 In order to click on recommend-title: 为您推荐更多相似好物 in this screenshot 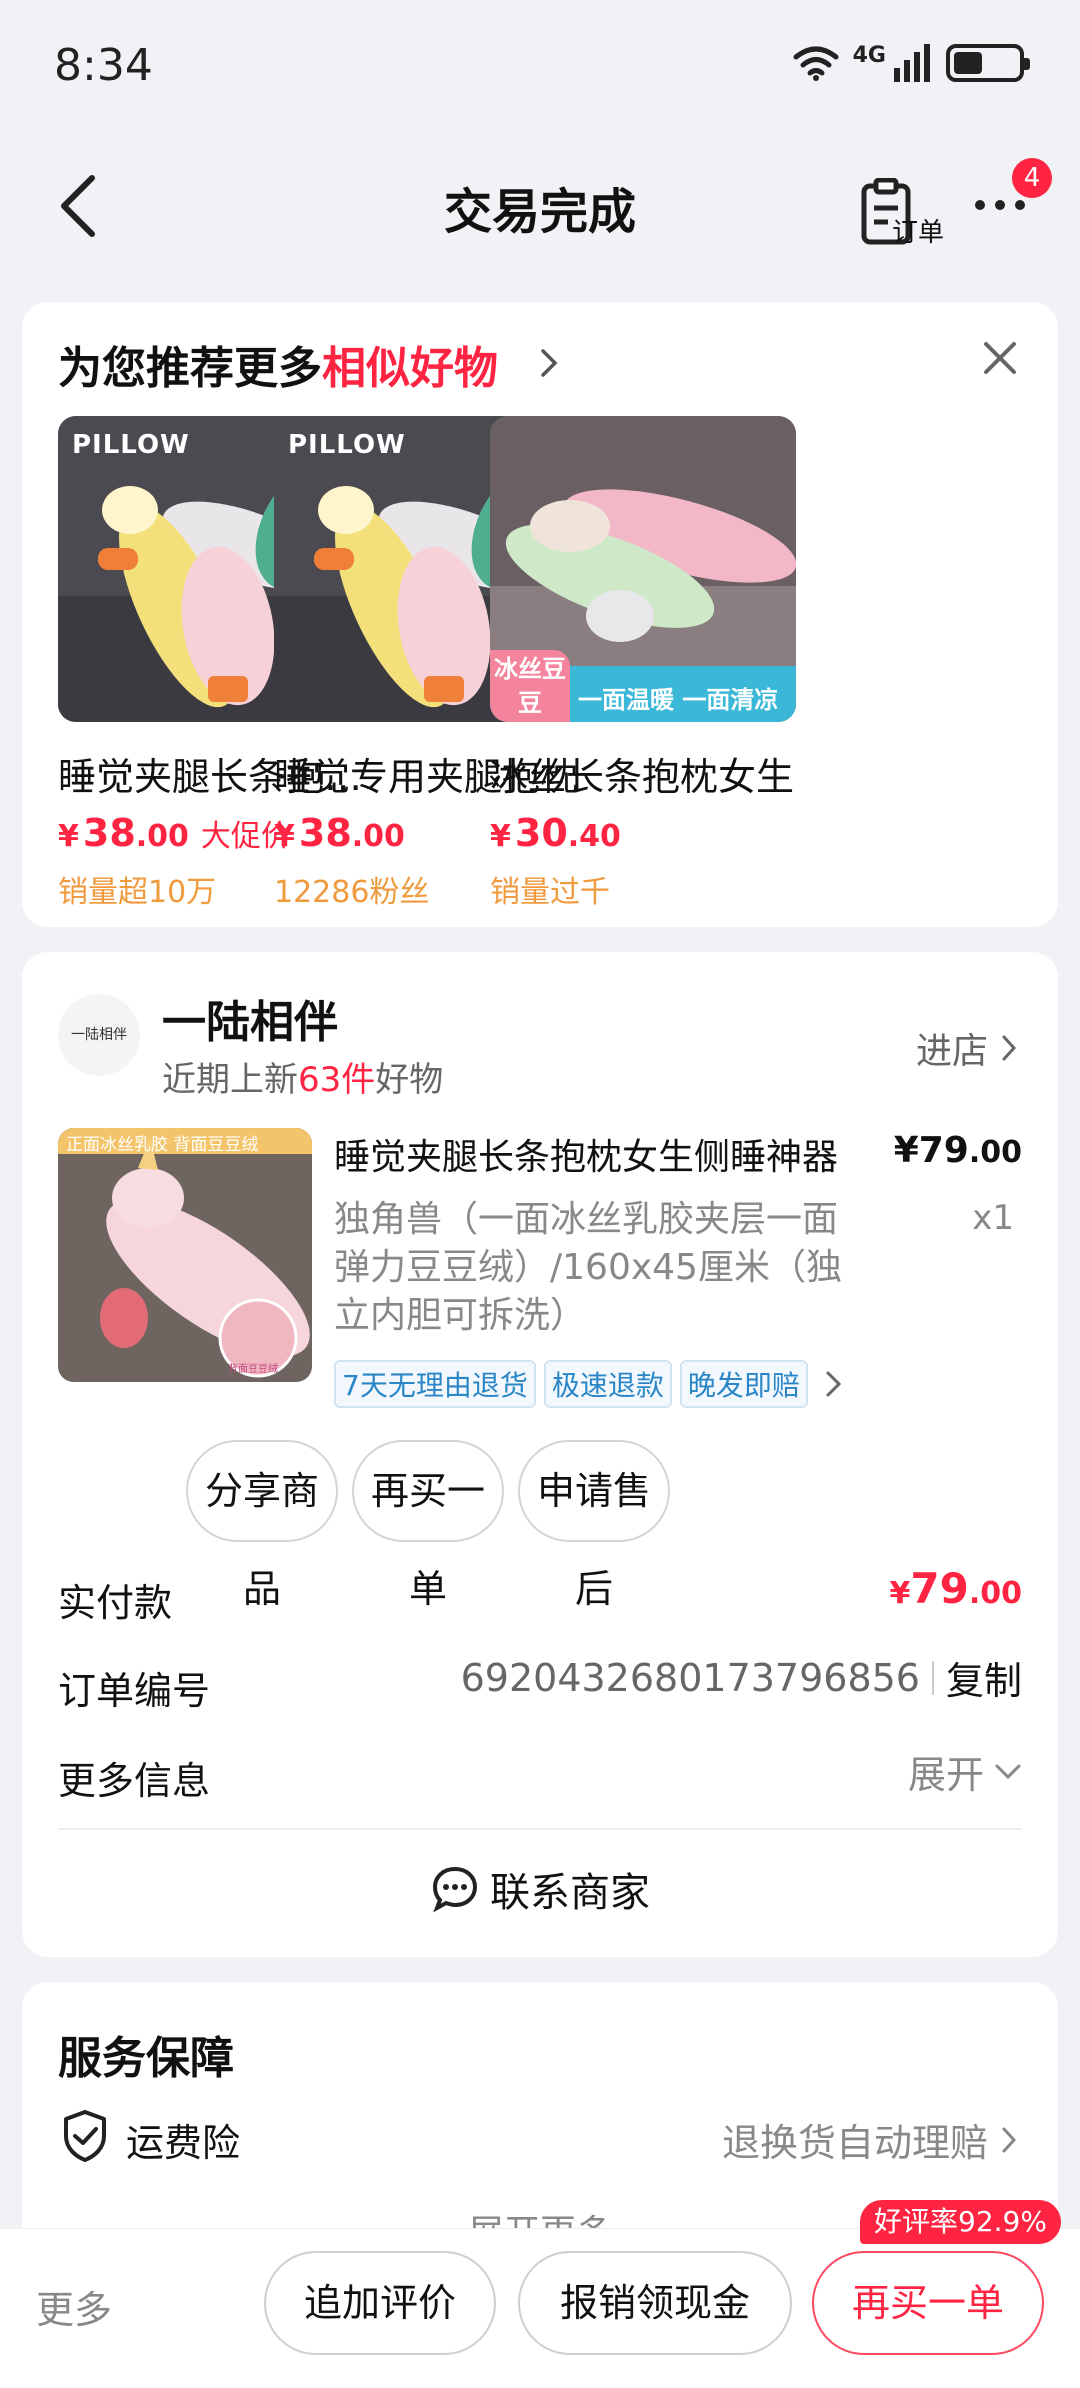, I will do `click(278, 364)`.